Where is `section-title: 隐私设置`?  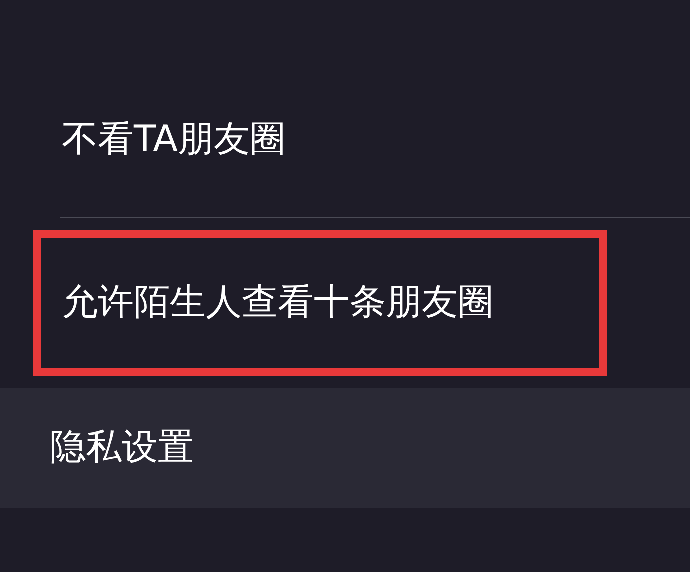
section-title: 隐私设置 is located at coordinates (122, 448).